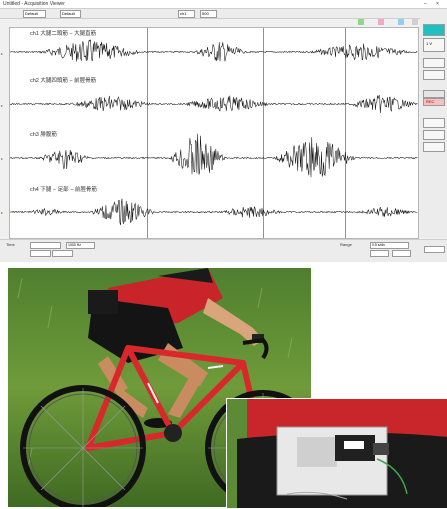  I want to click on start-field, so click(40, 253).